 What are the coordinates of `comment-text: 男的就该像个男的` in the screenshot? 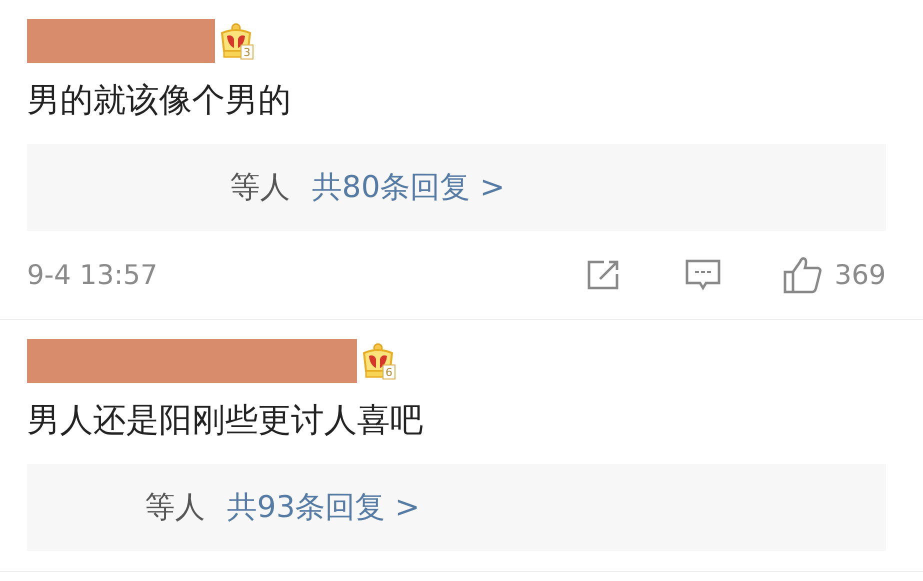 It's located at (159, 100).